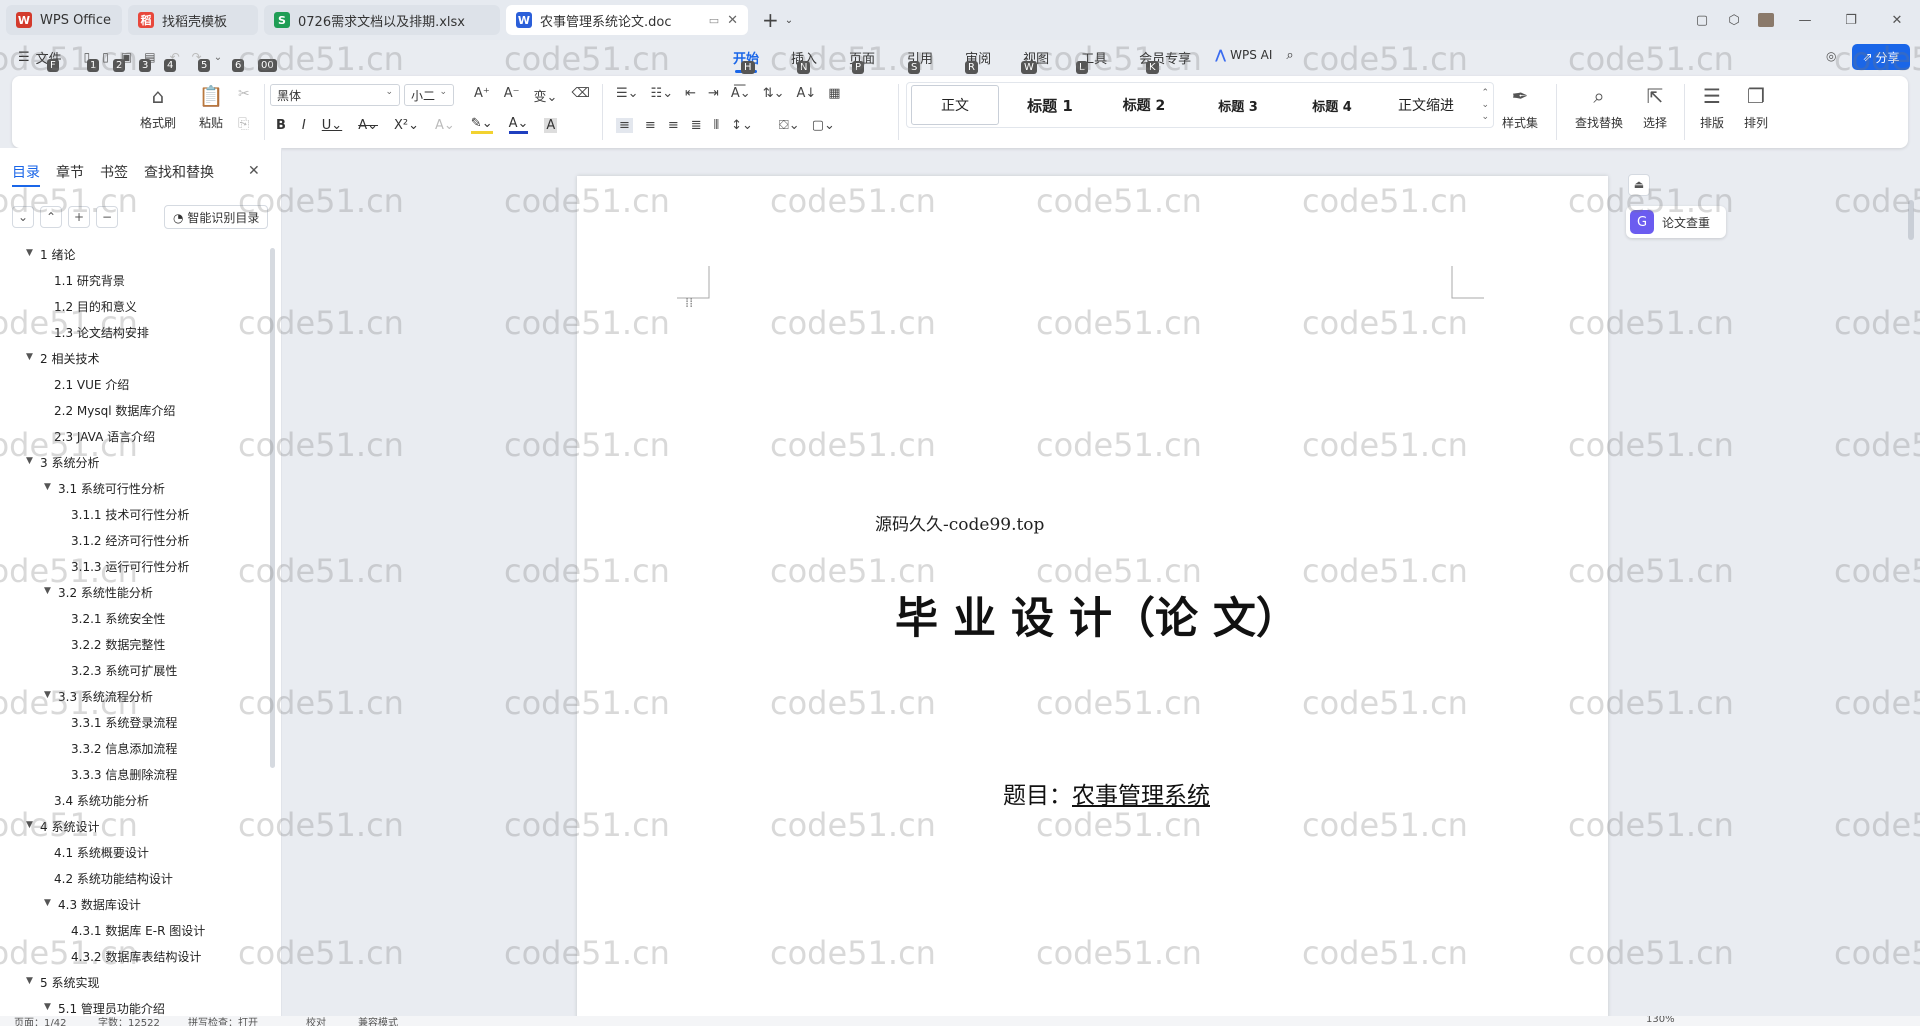  Describe the element at coordinates (1897, 20) in the screenshot. I see `close-window-icon: ✕` at that location.